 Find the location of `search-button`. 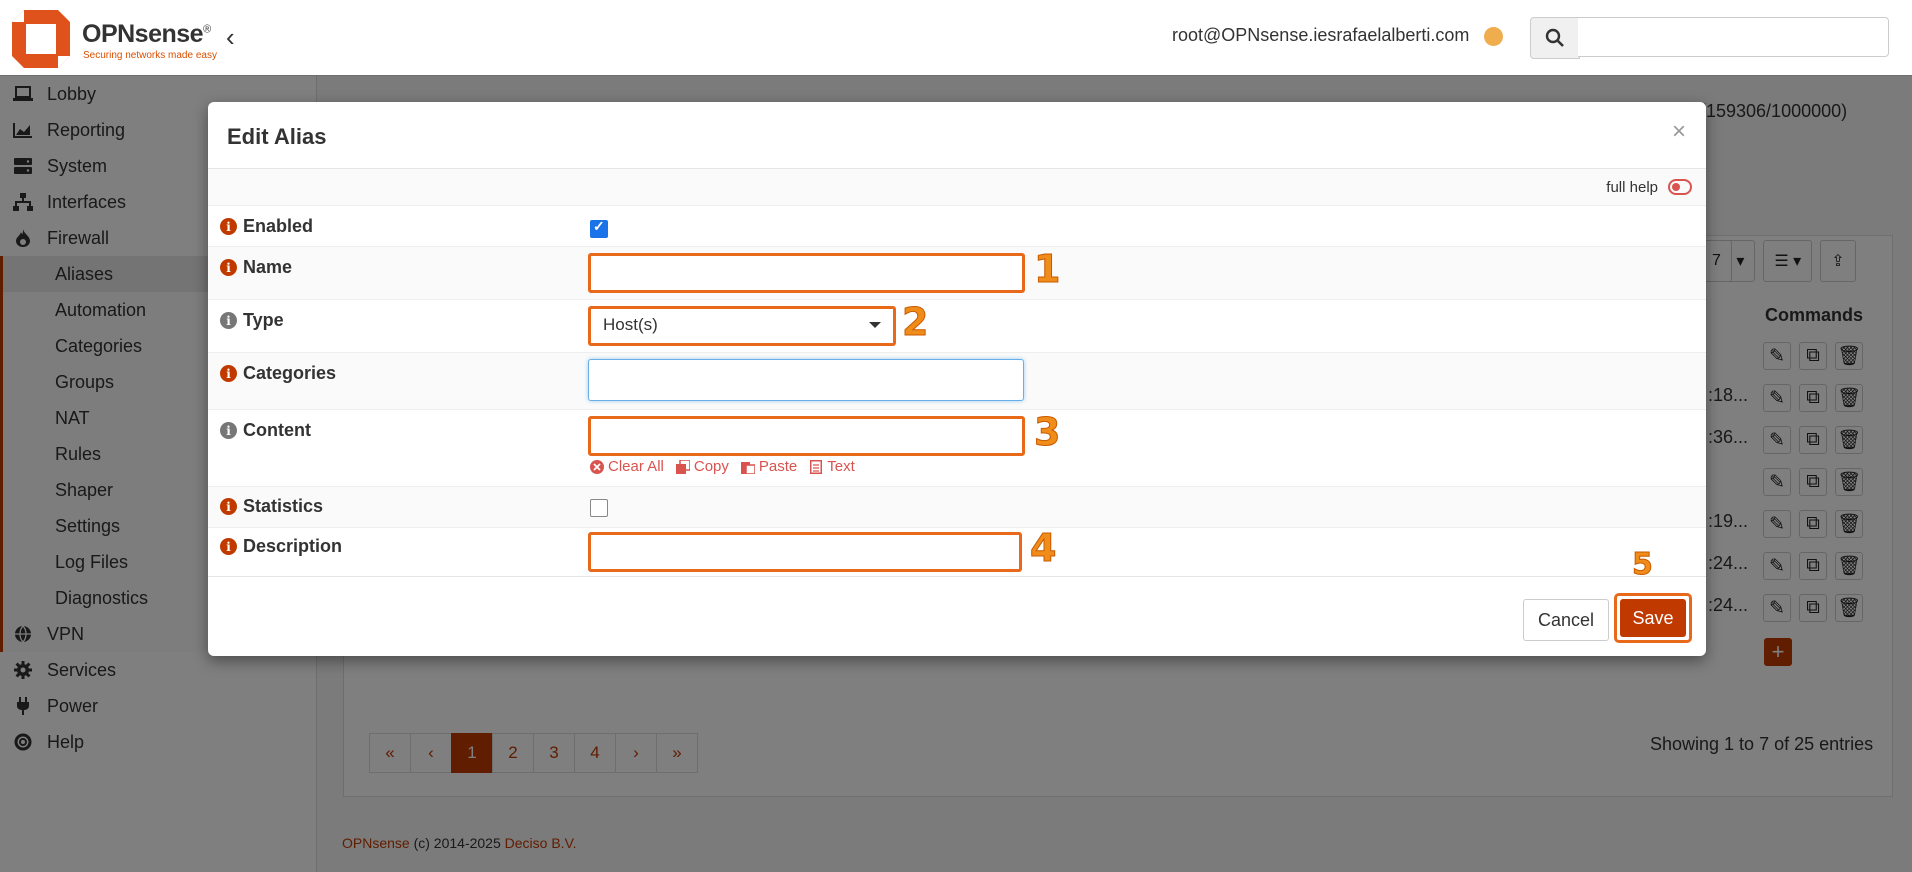

search-button is located at coordinates (1555, 38).